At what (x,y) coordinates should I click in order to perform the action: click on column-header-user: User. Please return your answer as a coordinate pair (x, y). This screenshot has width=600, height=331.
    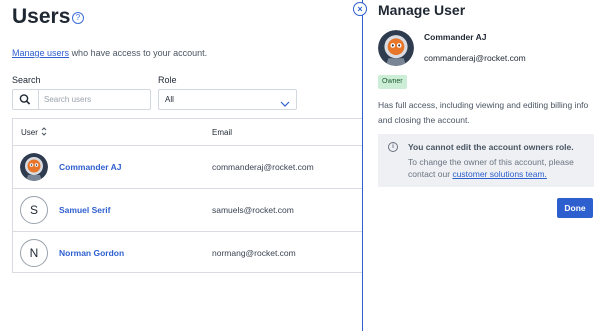
    Looking at the image, I should click on (29, 132).